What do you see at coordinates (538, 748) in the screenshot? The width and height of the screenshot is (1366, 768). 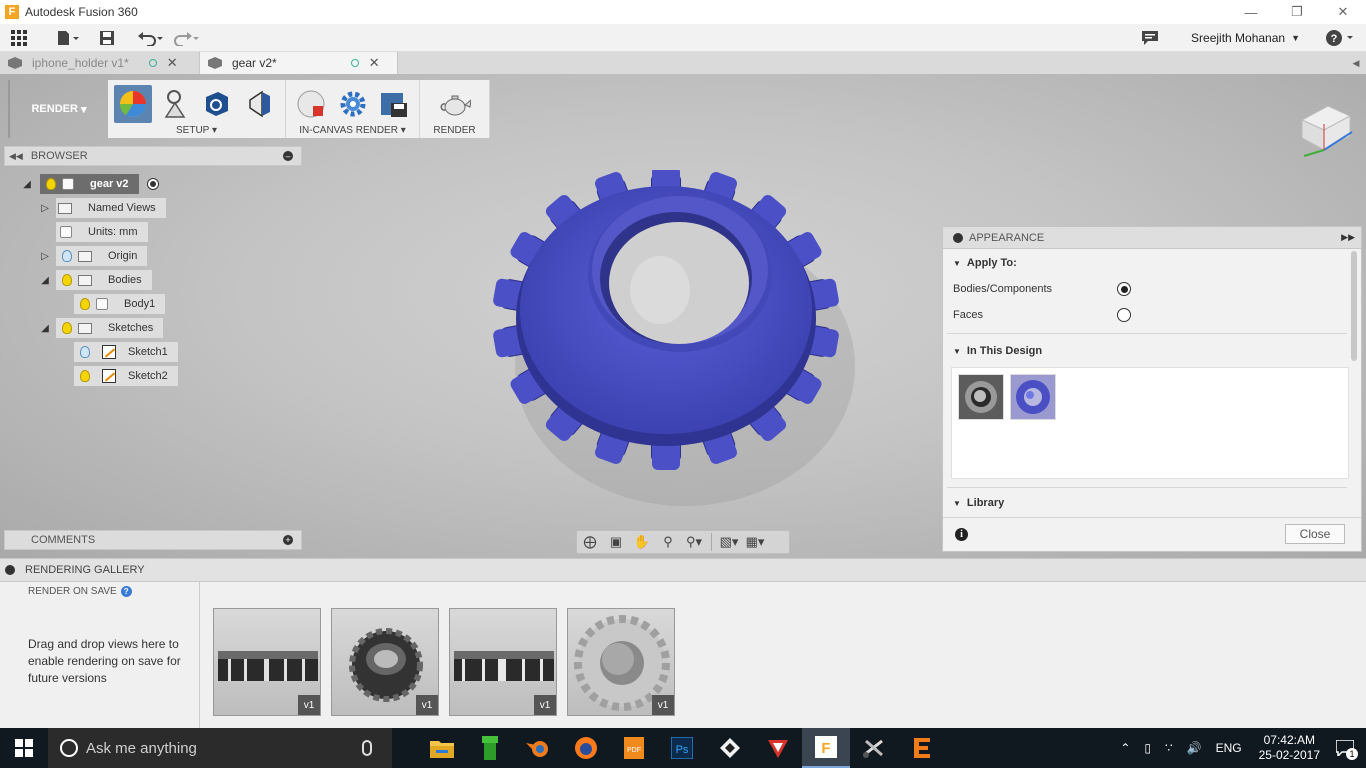 I see `blender-icon` at bounding box center [538, 748].